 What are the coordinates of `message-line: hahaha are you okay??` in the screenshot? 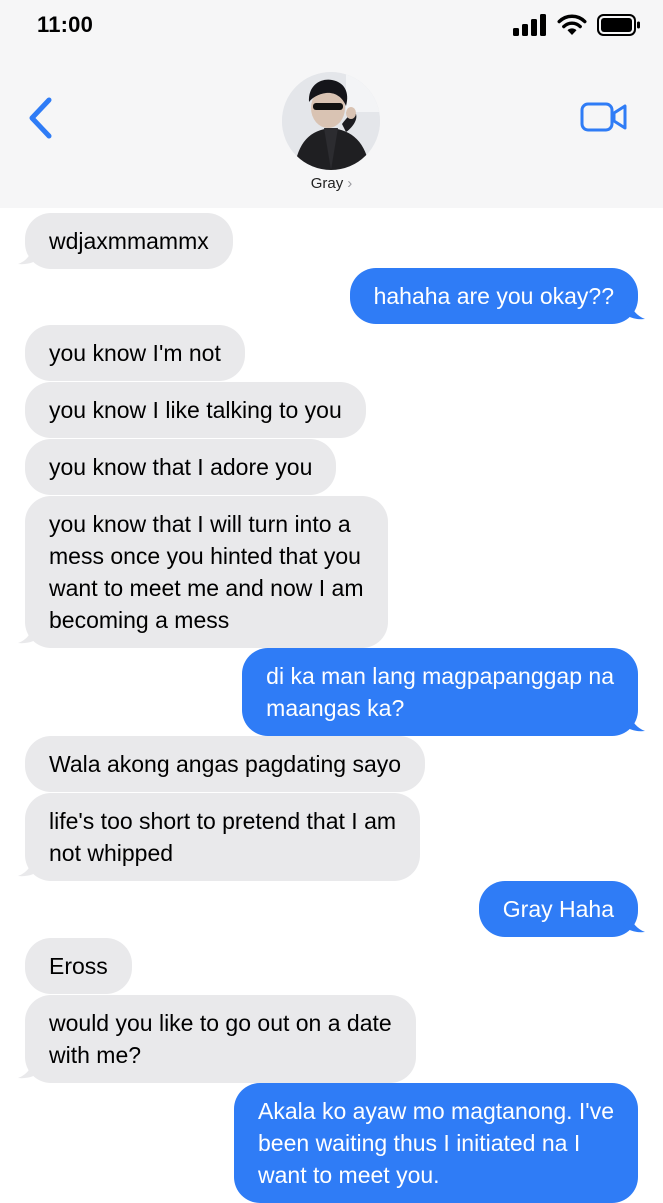 It's located at (493, 296).